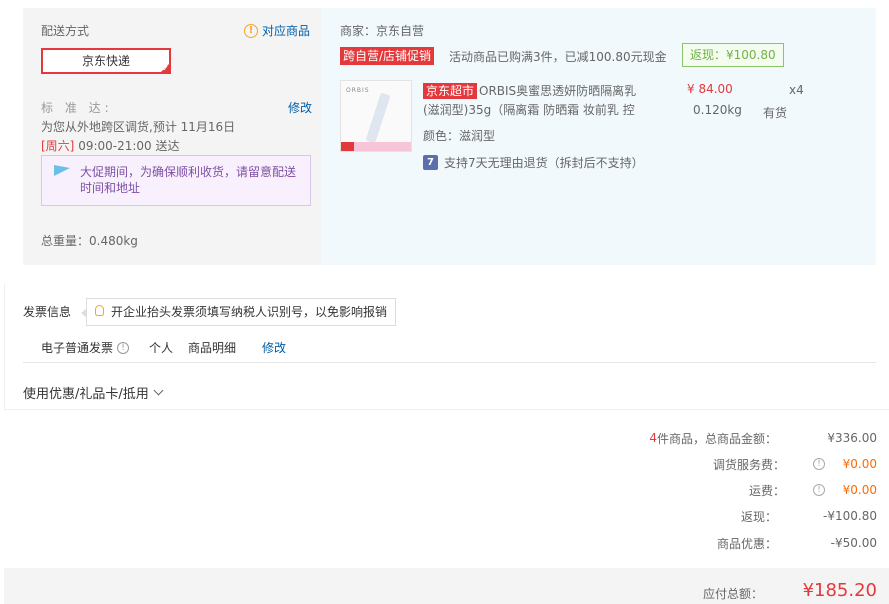 This screenshot has width=889, height=604. Describe the element at coordinates (127, 146) in the screenshot. I see `delivery-estimate-post: 09:00-21:00 送达` at that location.